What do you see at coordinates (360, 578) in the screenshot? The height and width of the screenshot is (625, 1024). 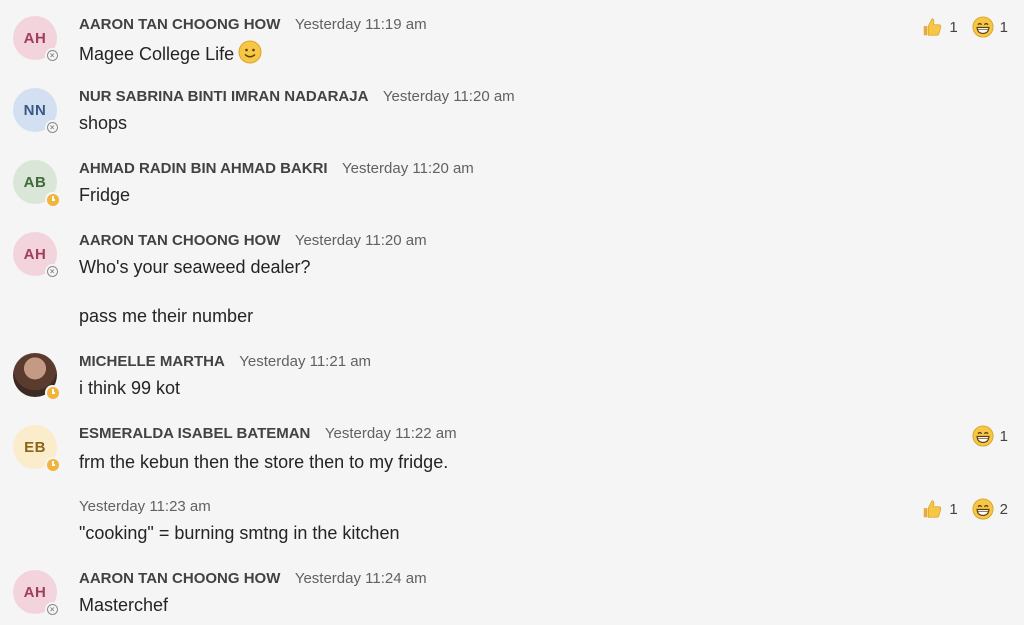 I see `message-timestamp: Yesterday 11:24 am` at bounding box center [360, 578].